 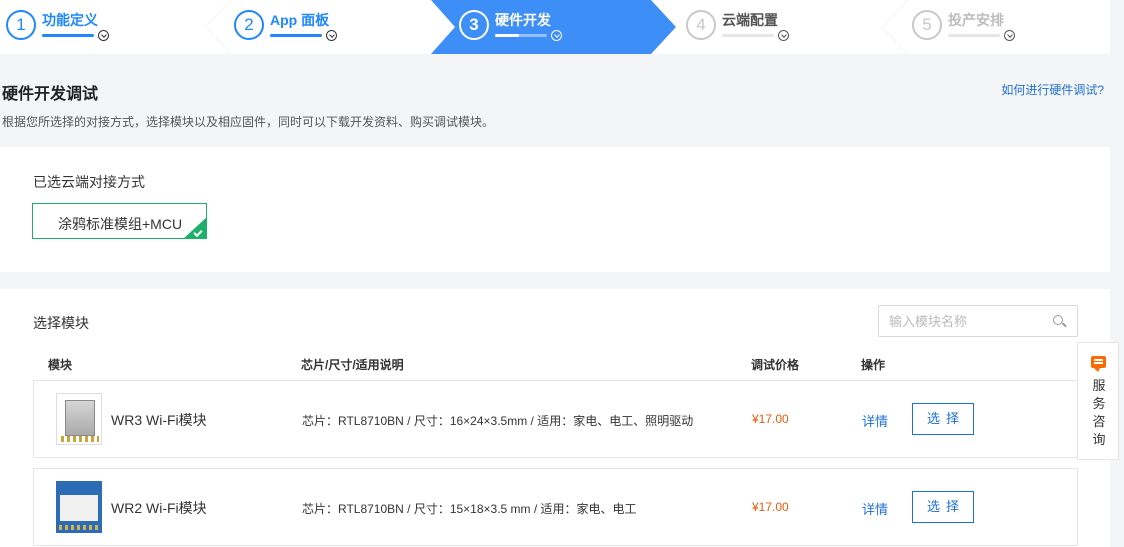 I want to click on step-label: 投产安排, so click(x=976, y=20).